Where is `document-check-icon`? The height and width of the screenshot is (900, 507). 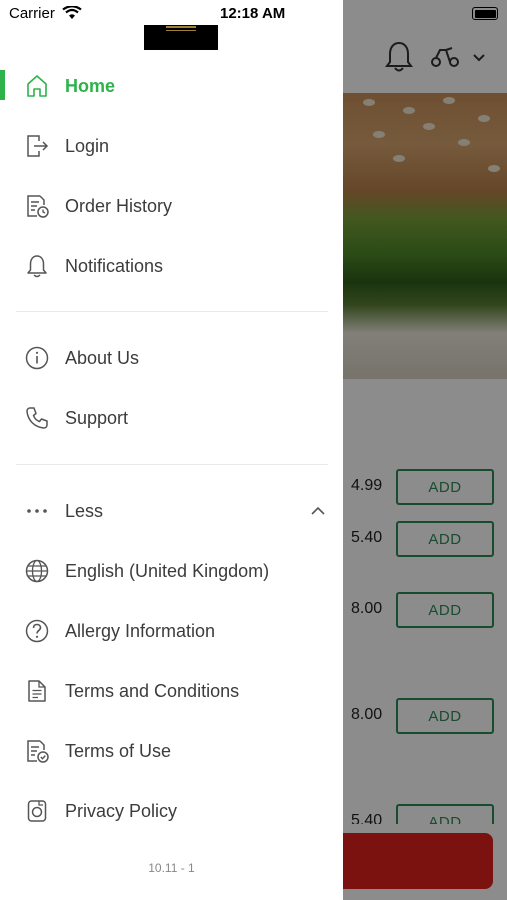
document-check-icon is located at coordinates (37, 751).